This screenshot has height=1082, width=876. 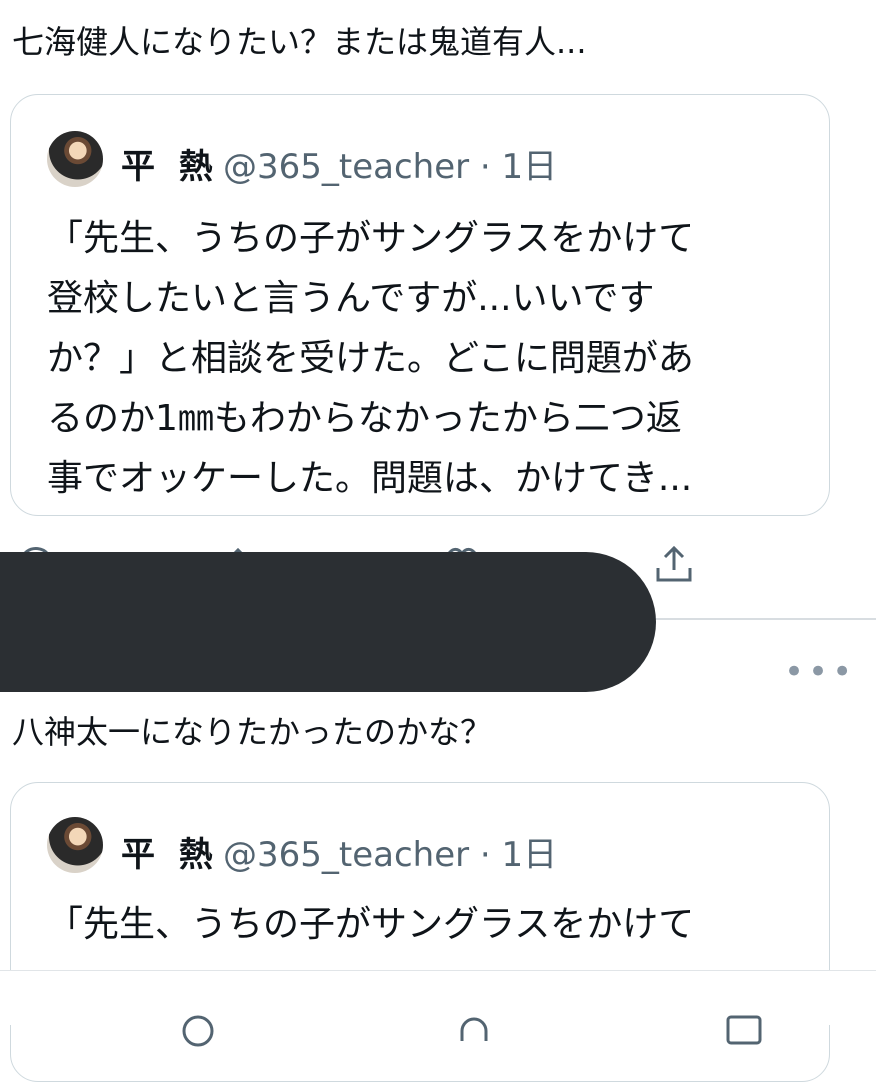 I want to click on redaction-block, so click(x=328, y=622).